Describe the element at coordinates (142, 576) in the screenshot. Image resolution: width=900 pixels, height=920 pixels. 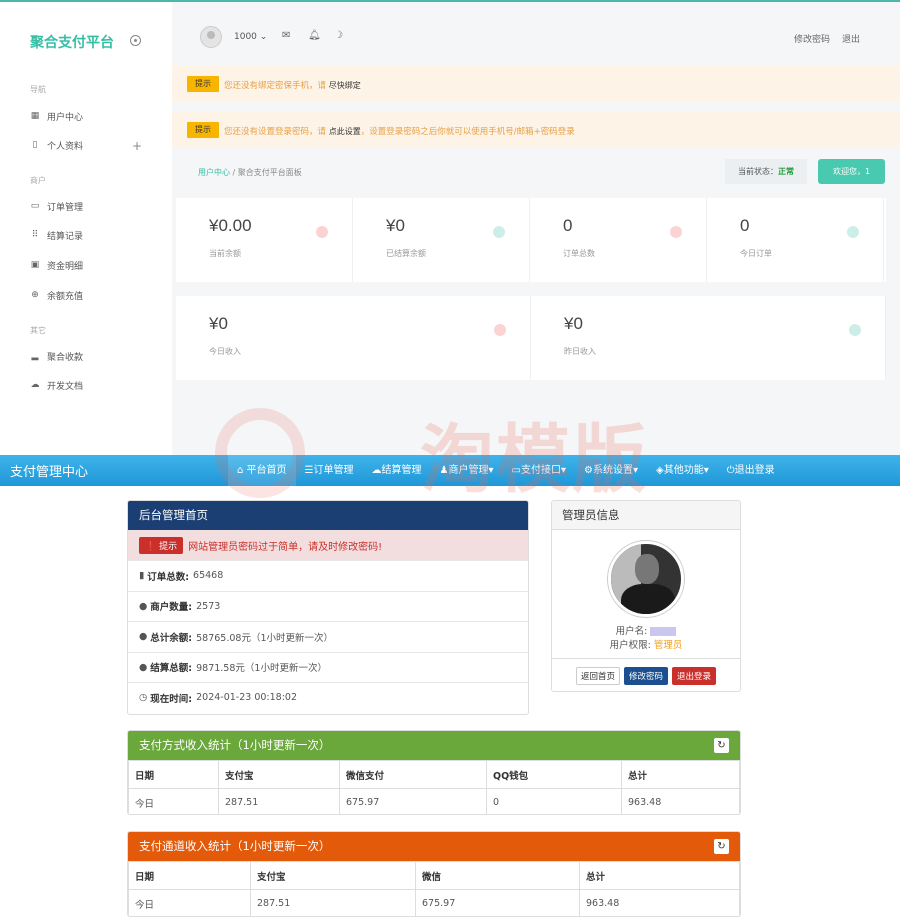
I see `bar-chart-icon: ▮` at that location.